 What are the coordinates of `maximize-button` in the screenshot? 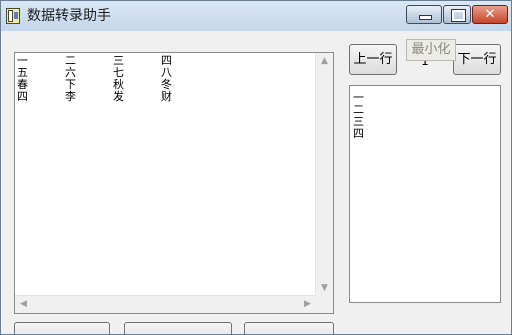 It's located at (457, 14).